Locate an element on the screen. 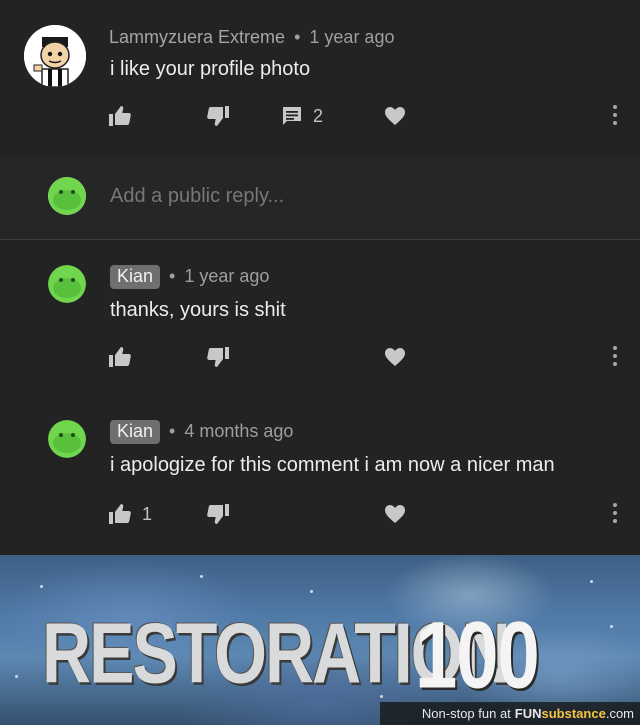 Image resolution: width=640 pixels, height=725 pixels. comment-text: i like your profile photo is located at coordinates (210, 69).